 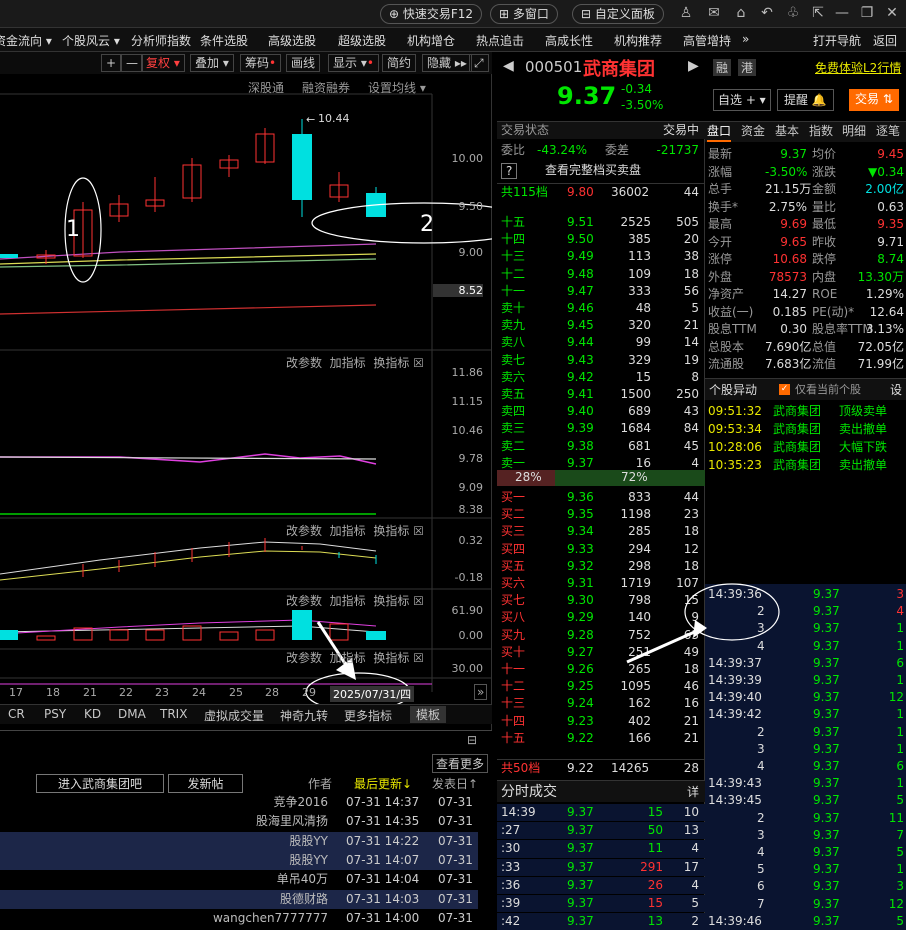 I want to click on quick-trade-button: ⊕ 快速交易F12, so click(x=431, y=14).